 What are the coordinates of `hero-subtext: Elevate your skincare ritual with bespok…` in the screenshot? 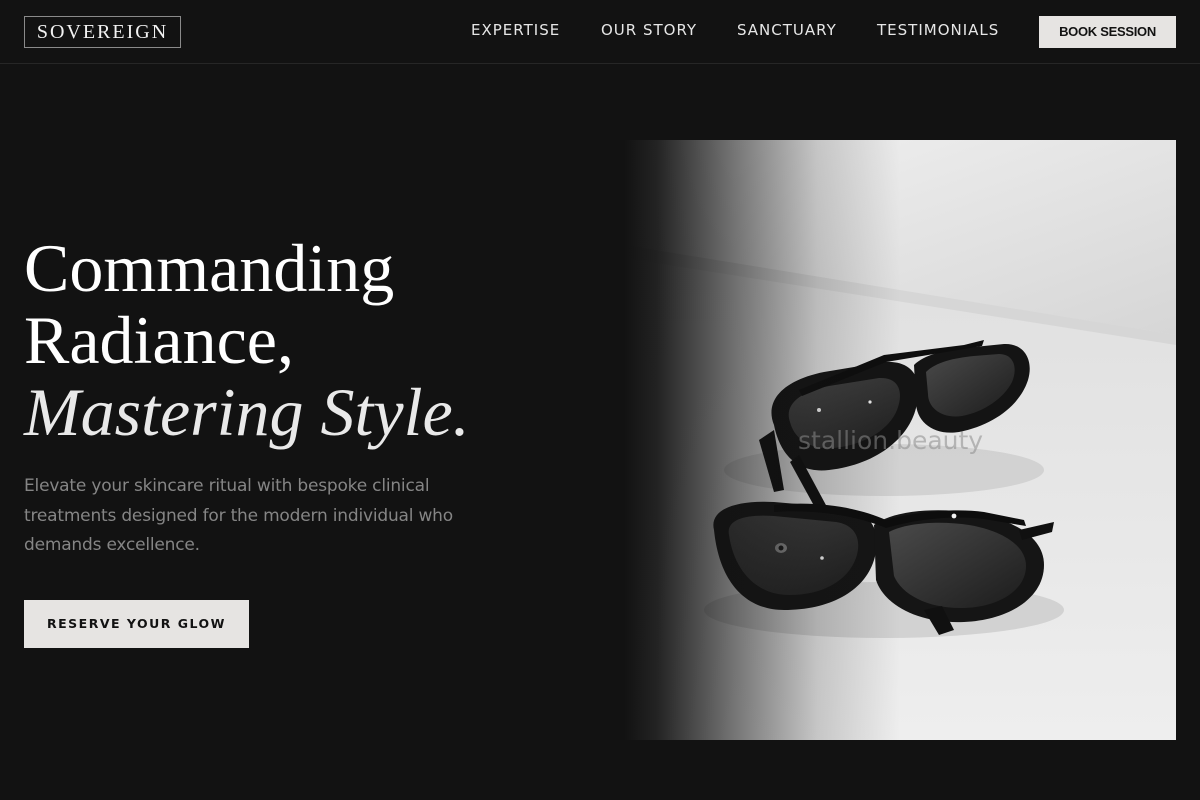 It's located at (238, 515).